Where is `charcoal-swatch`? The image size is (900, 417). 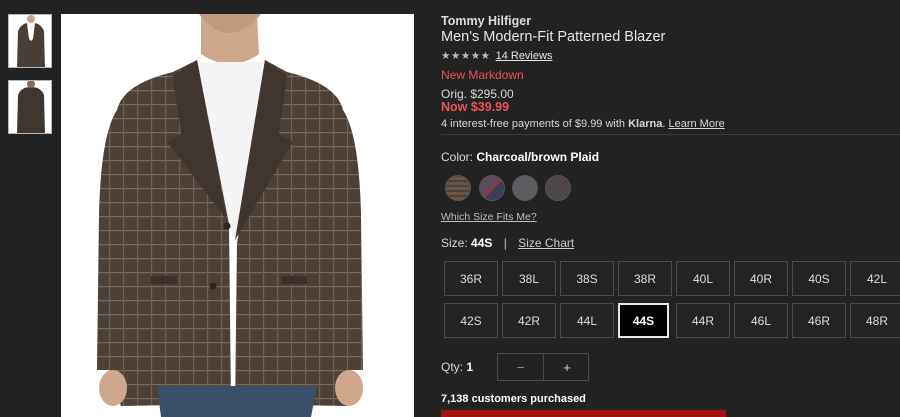 charcoal-swatch is located at coordinates (558, 188).